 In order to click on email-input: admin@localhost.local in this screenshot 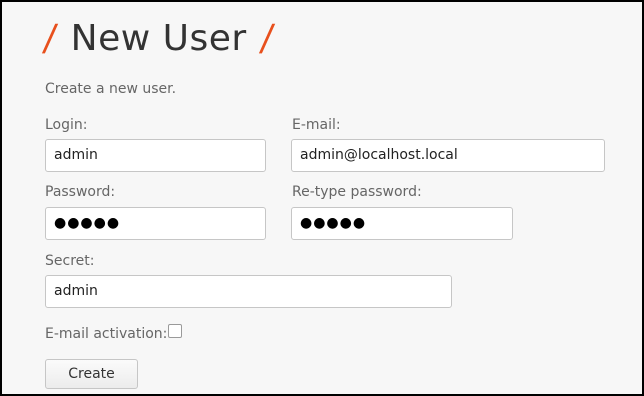, I will do `click(448, 155)`.